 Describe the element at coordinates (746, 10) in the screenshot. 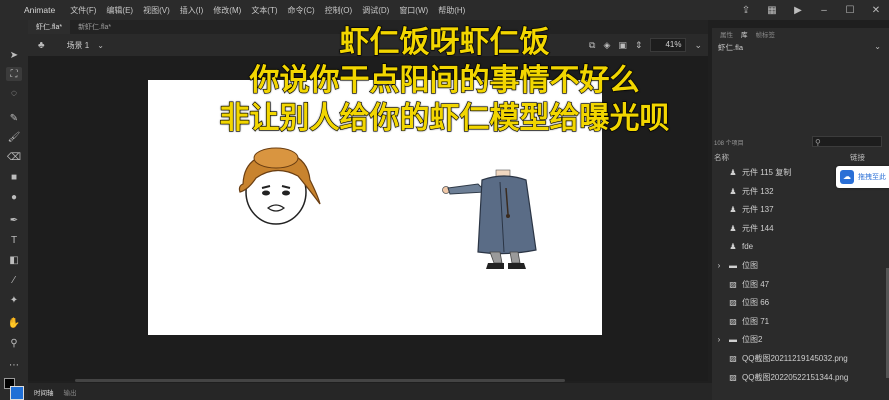

I see `share-icon: ⇪` at that location.